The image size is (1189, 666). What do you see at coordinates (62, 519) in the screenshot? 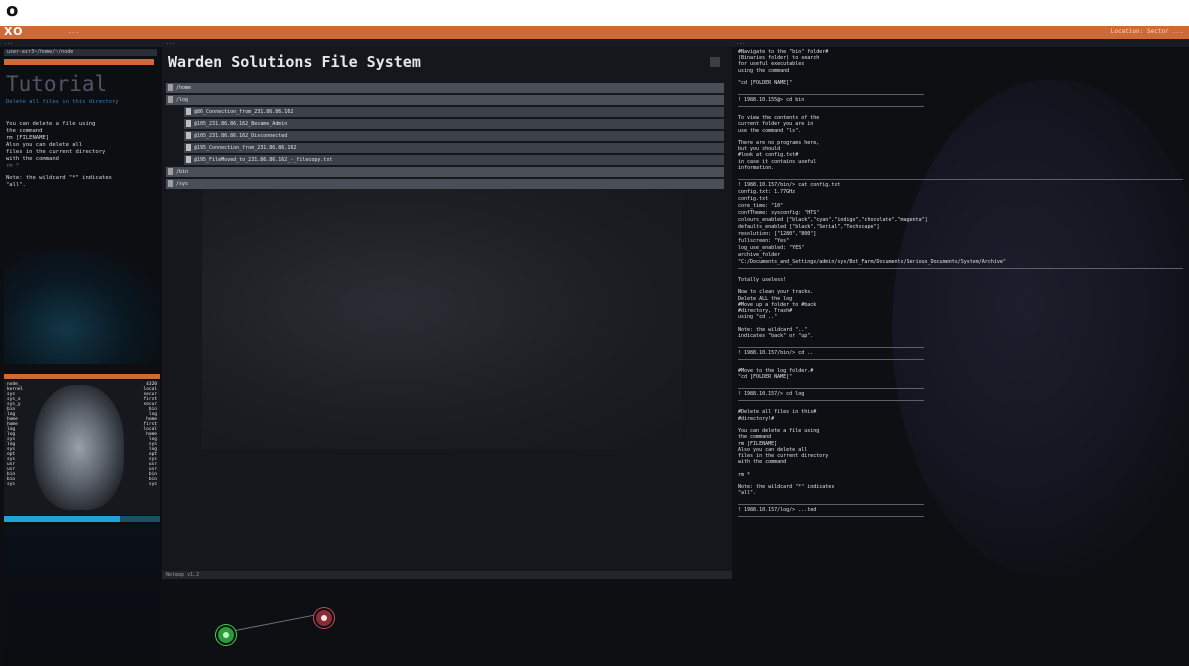
I see `ram-usage-bar` at bounding box center [62, 519].